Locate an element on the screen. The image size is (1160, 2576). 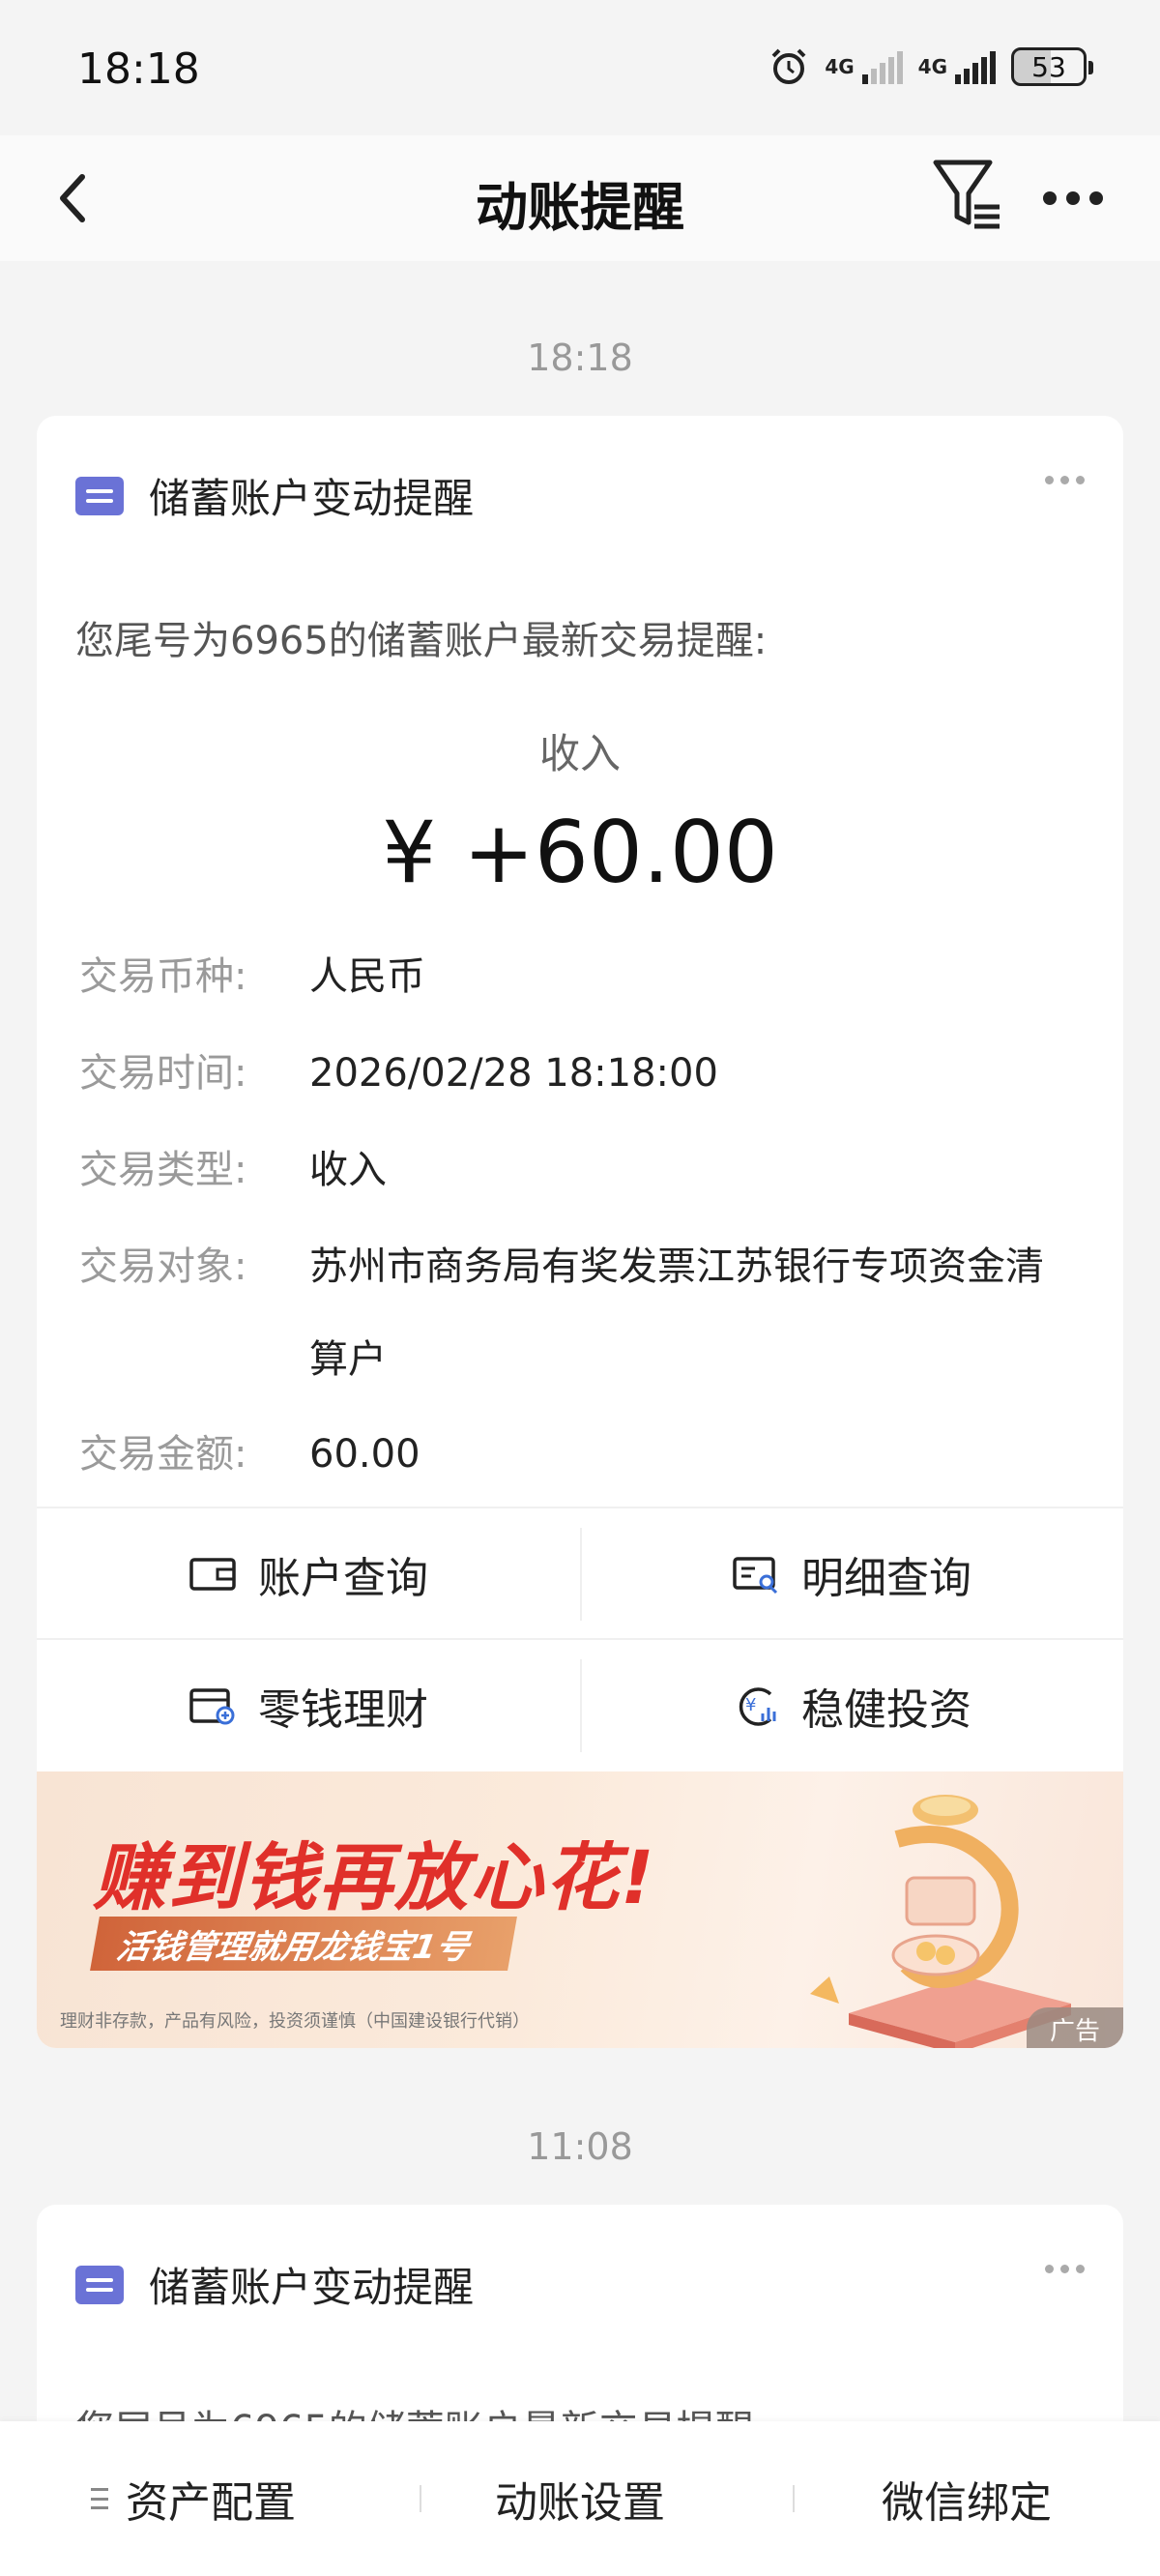
battery-icon: 53 is located at coordinates (1052, 66).